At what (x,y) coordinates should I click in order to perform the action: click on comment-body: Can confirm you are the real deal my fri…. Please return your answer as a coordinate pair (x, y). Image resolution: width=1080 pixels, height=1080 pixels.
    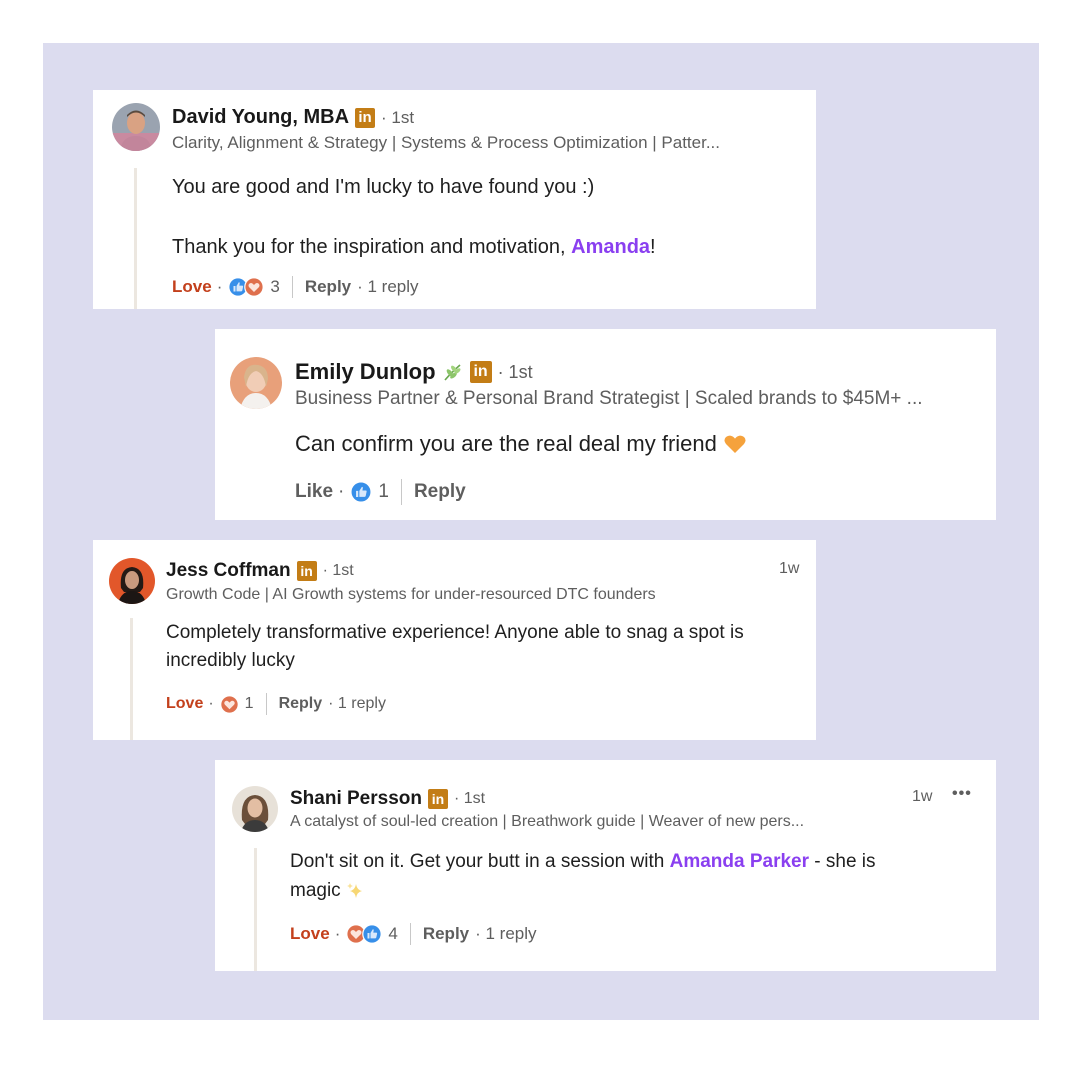
    Looking at the image, I should click on (521, 444).